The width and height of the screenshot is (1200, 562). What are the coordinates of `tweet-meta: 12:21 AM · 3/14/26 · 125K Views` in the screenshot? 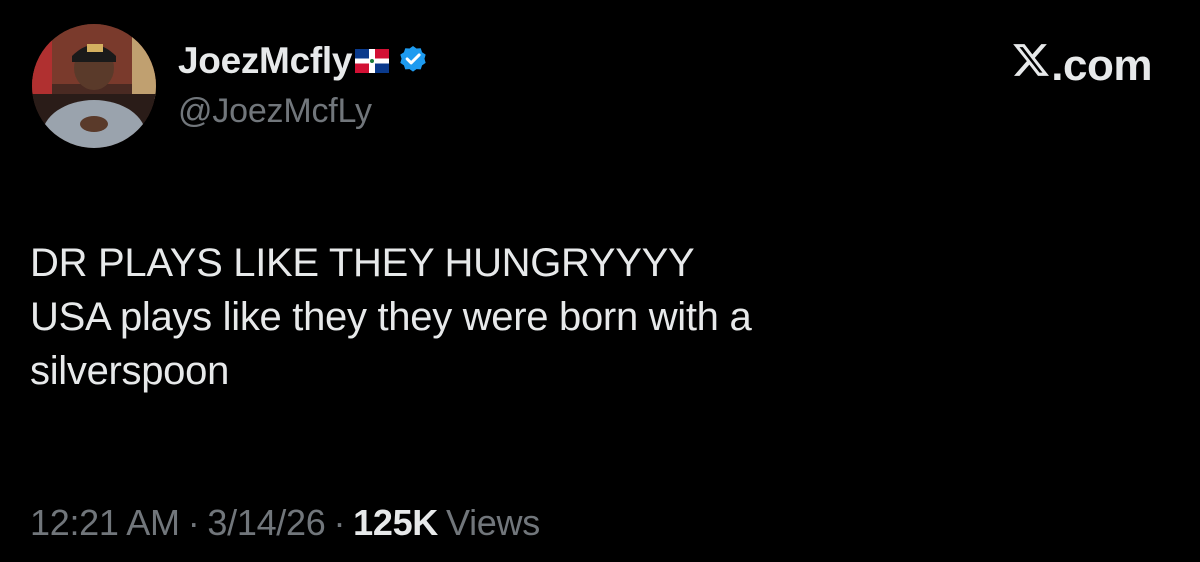 It's located at (285, 523).